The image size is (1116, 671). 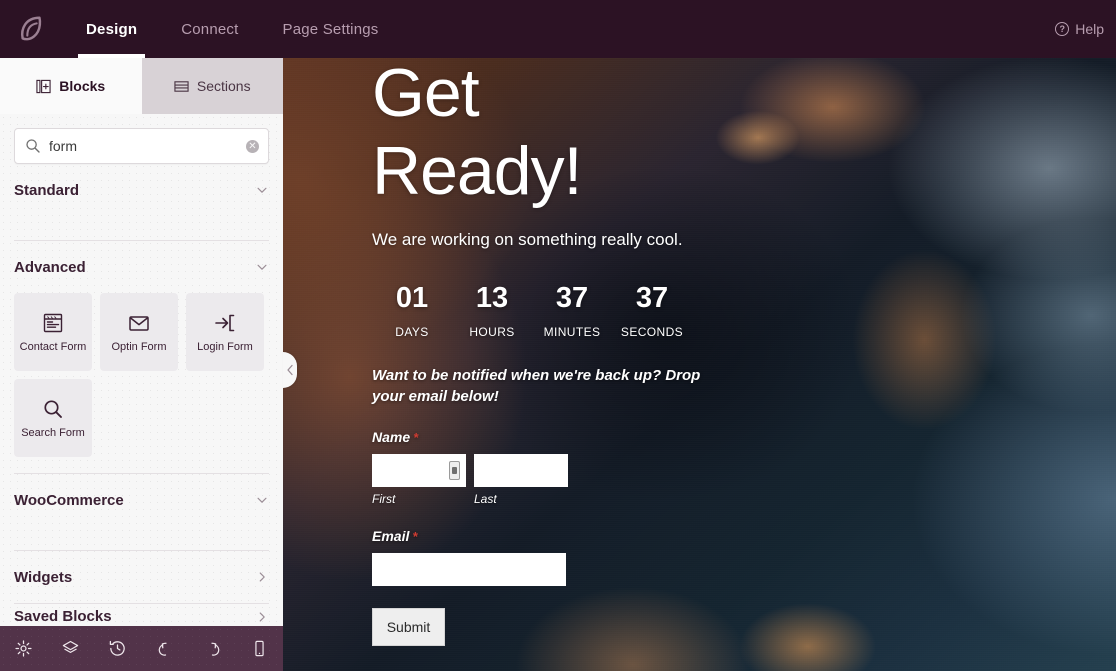 I want to click on tab-page-settings-label: Page Settings, so click(x=330, y=29).